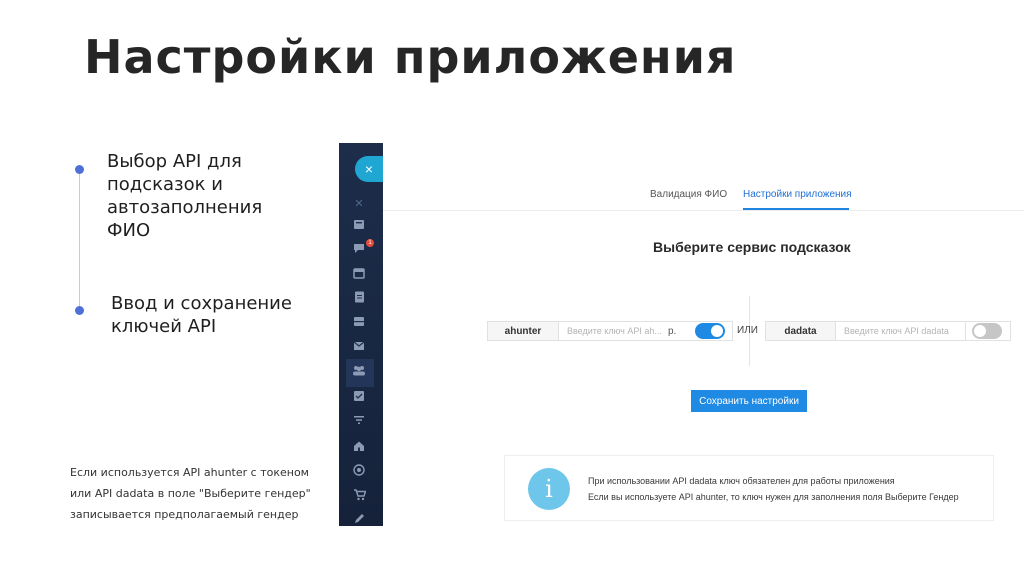 The width and height of the screenshot is (1024, 576). What do you see at coordinates (747, 330) in the screenshot?
I see `or-label: ИЛИ` at bounding box center [747, 330].